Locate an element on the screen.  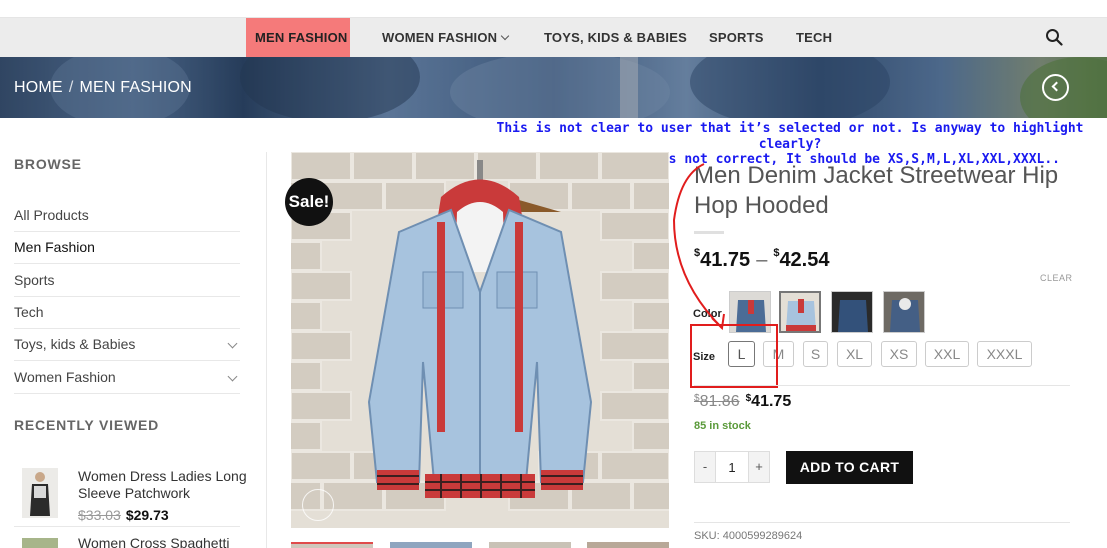
sidebar-item-toys-kids-babies: Toys, kids & Babies is located at coordinates (127, 344).